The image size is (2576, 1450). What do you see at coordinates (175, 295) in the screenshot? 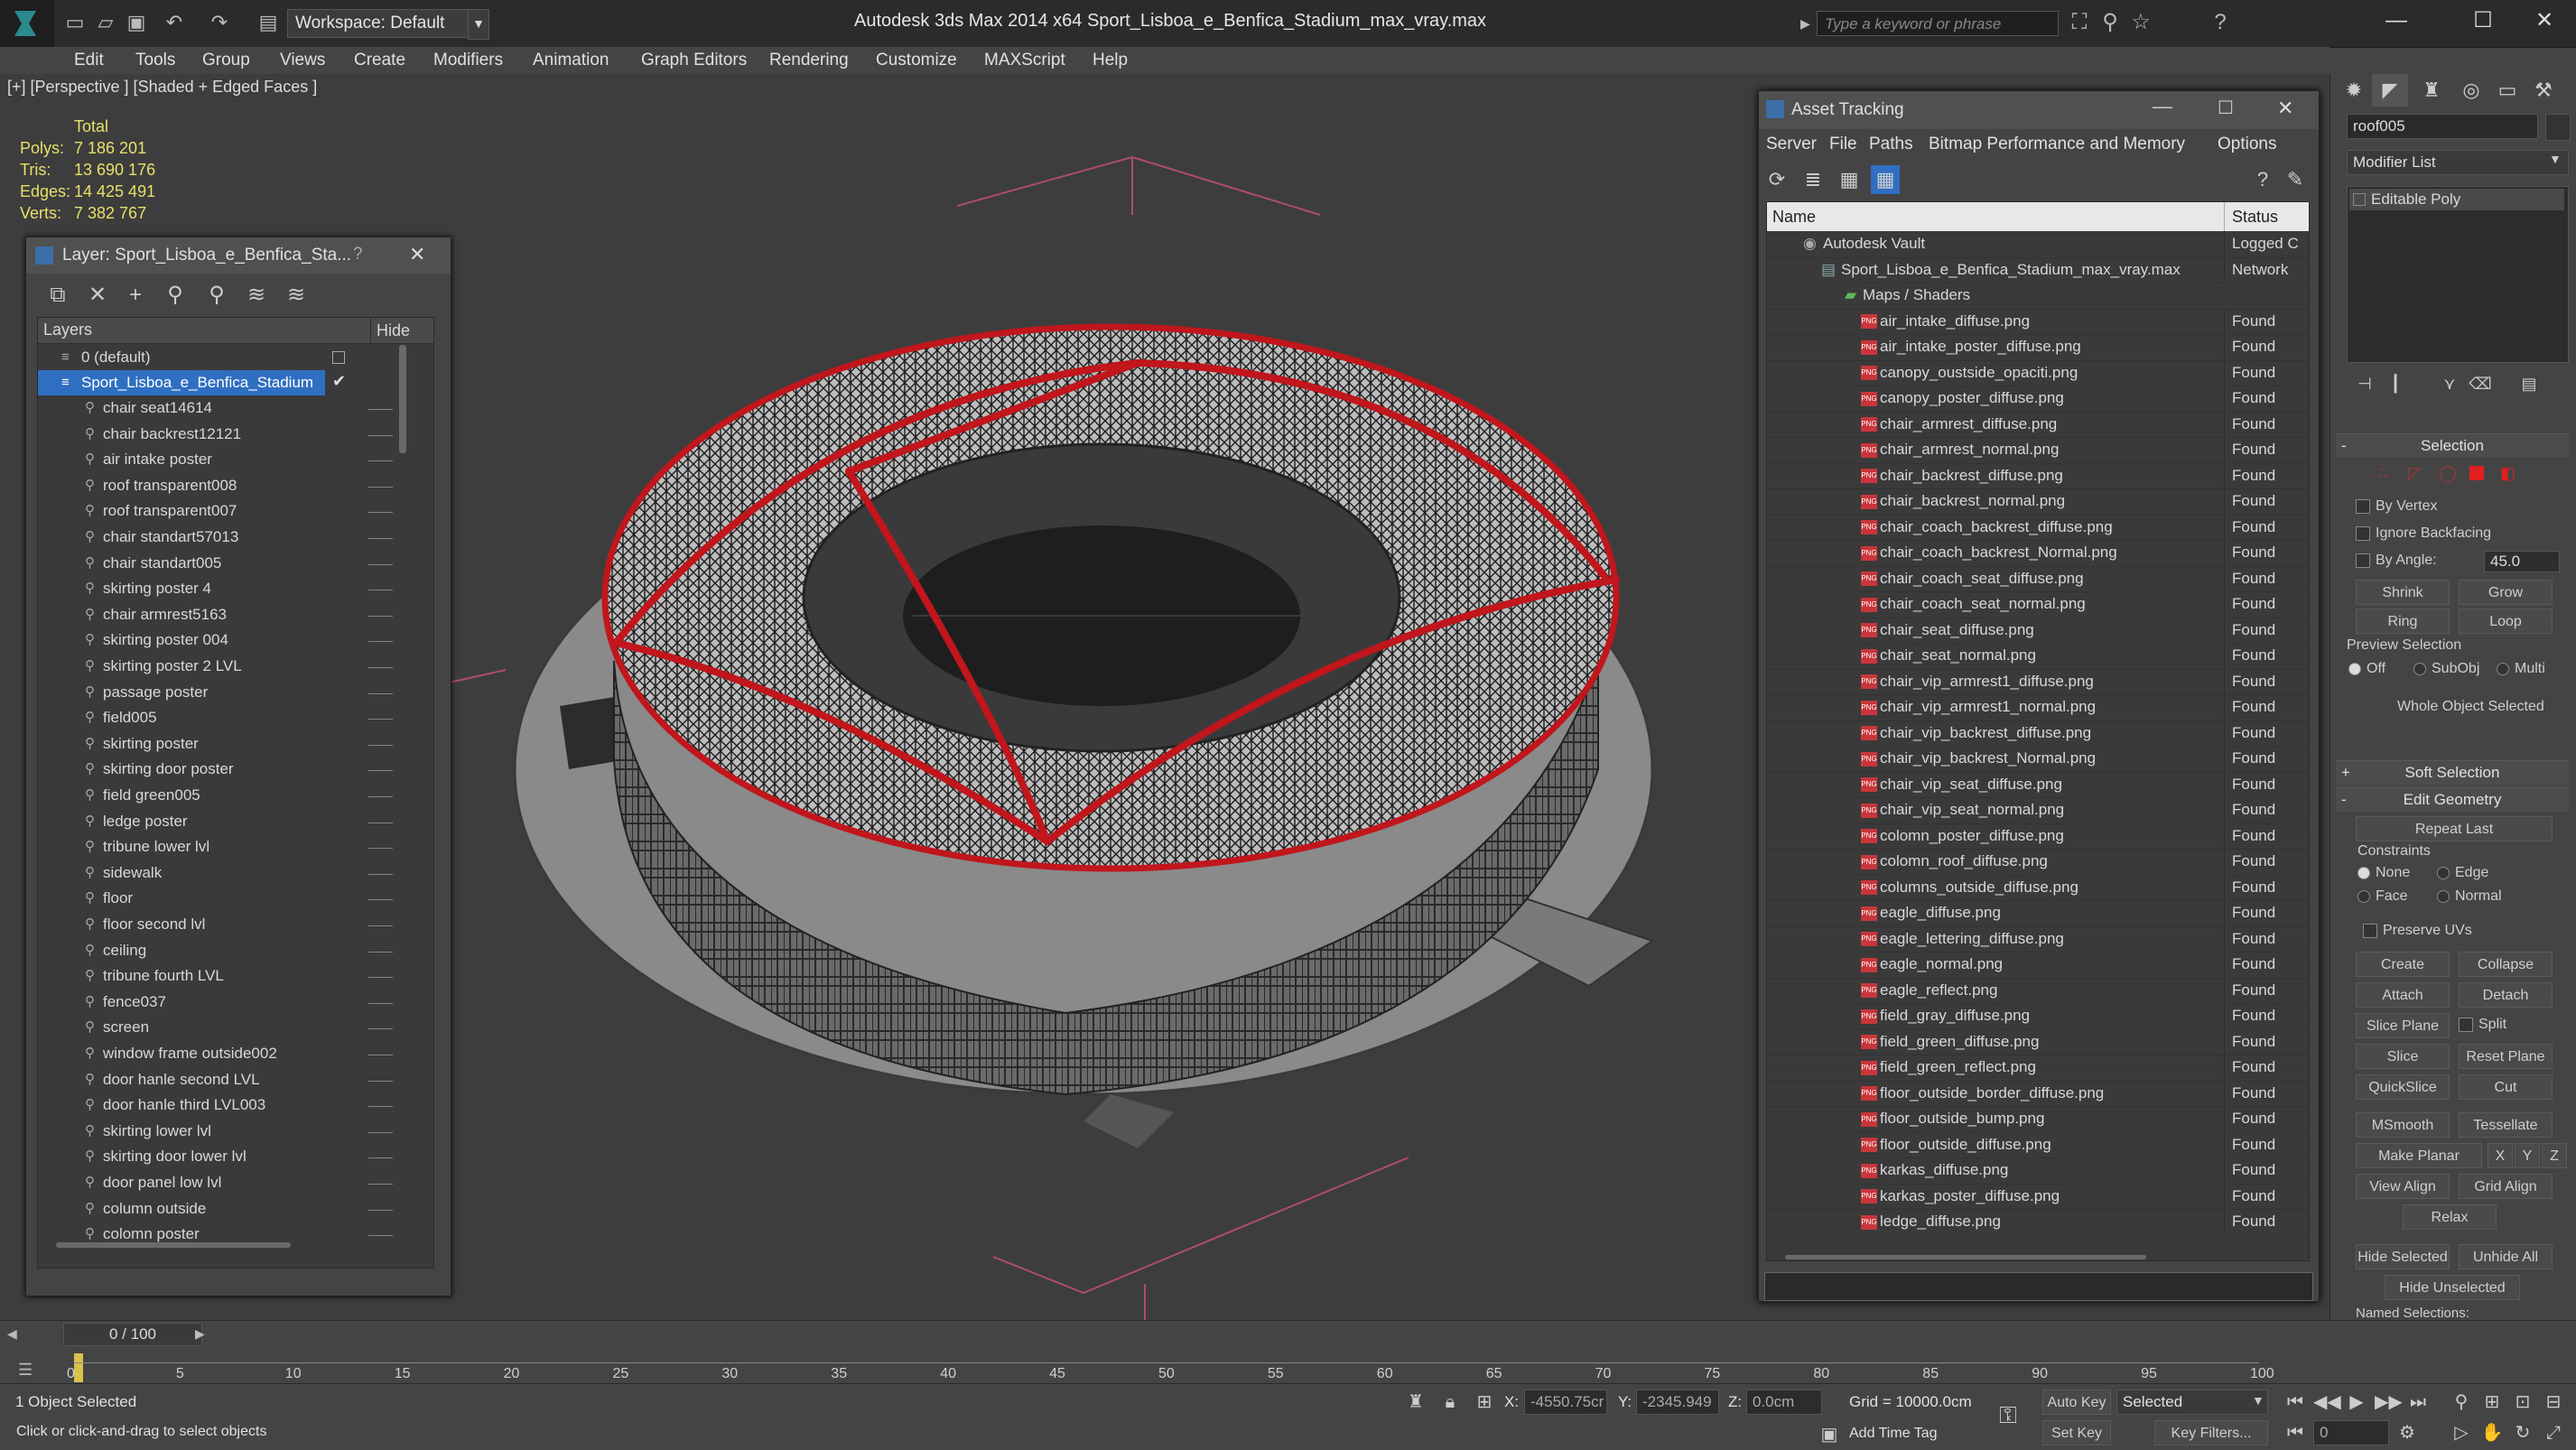
I see `select-objects-icon: ⚲` at bounding box center [175, 295].